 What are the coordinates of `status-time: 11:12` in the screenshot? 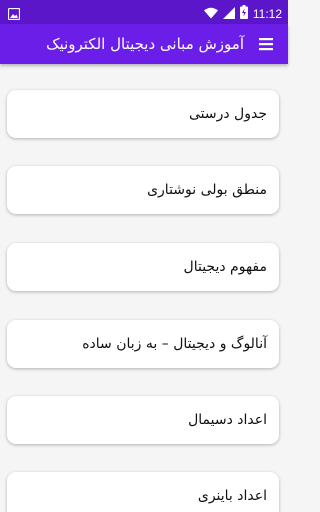 It's located at (267, 13).